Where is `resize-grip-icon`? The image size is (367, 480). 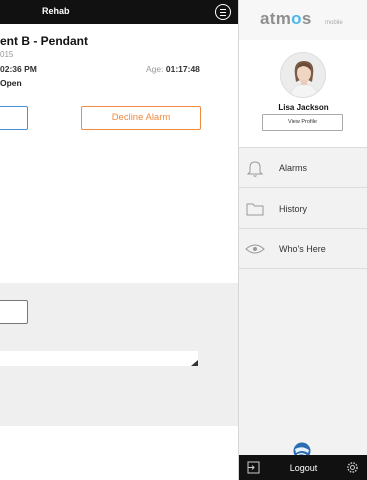 resize-grip-icon is located at coordinates (194, 363).